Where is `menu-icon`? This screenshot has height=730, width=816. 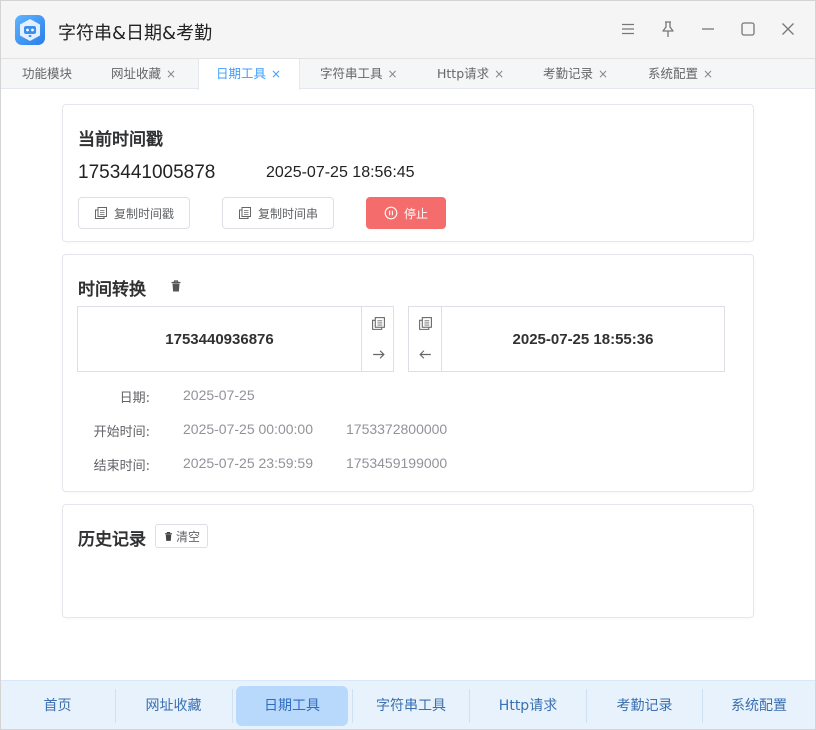 menu-icon is located at coordinates (628, 29).